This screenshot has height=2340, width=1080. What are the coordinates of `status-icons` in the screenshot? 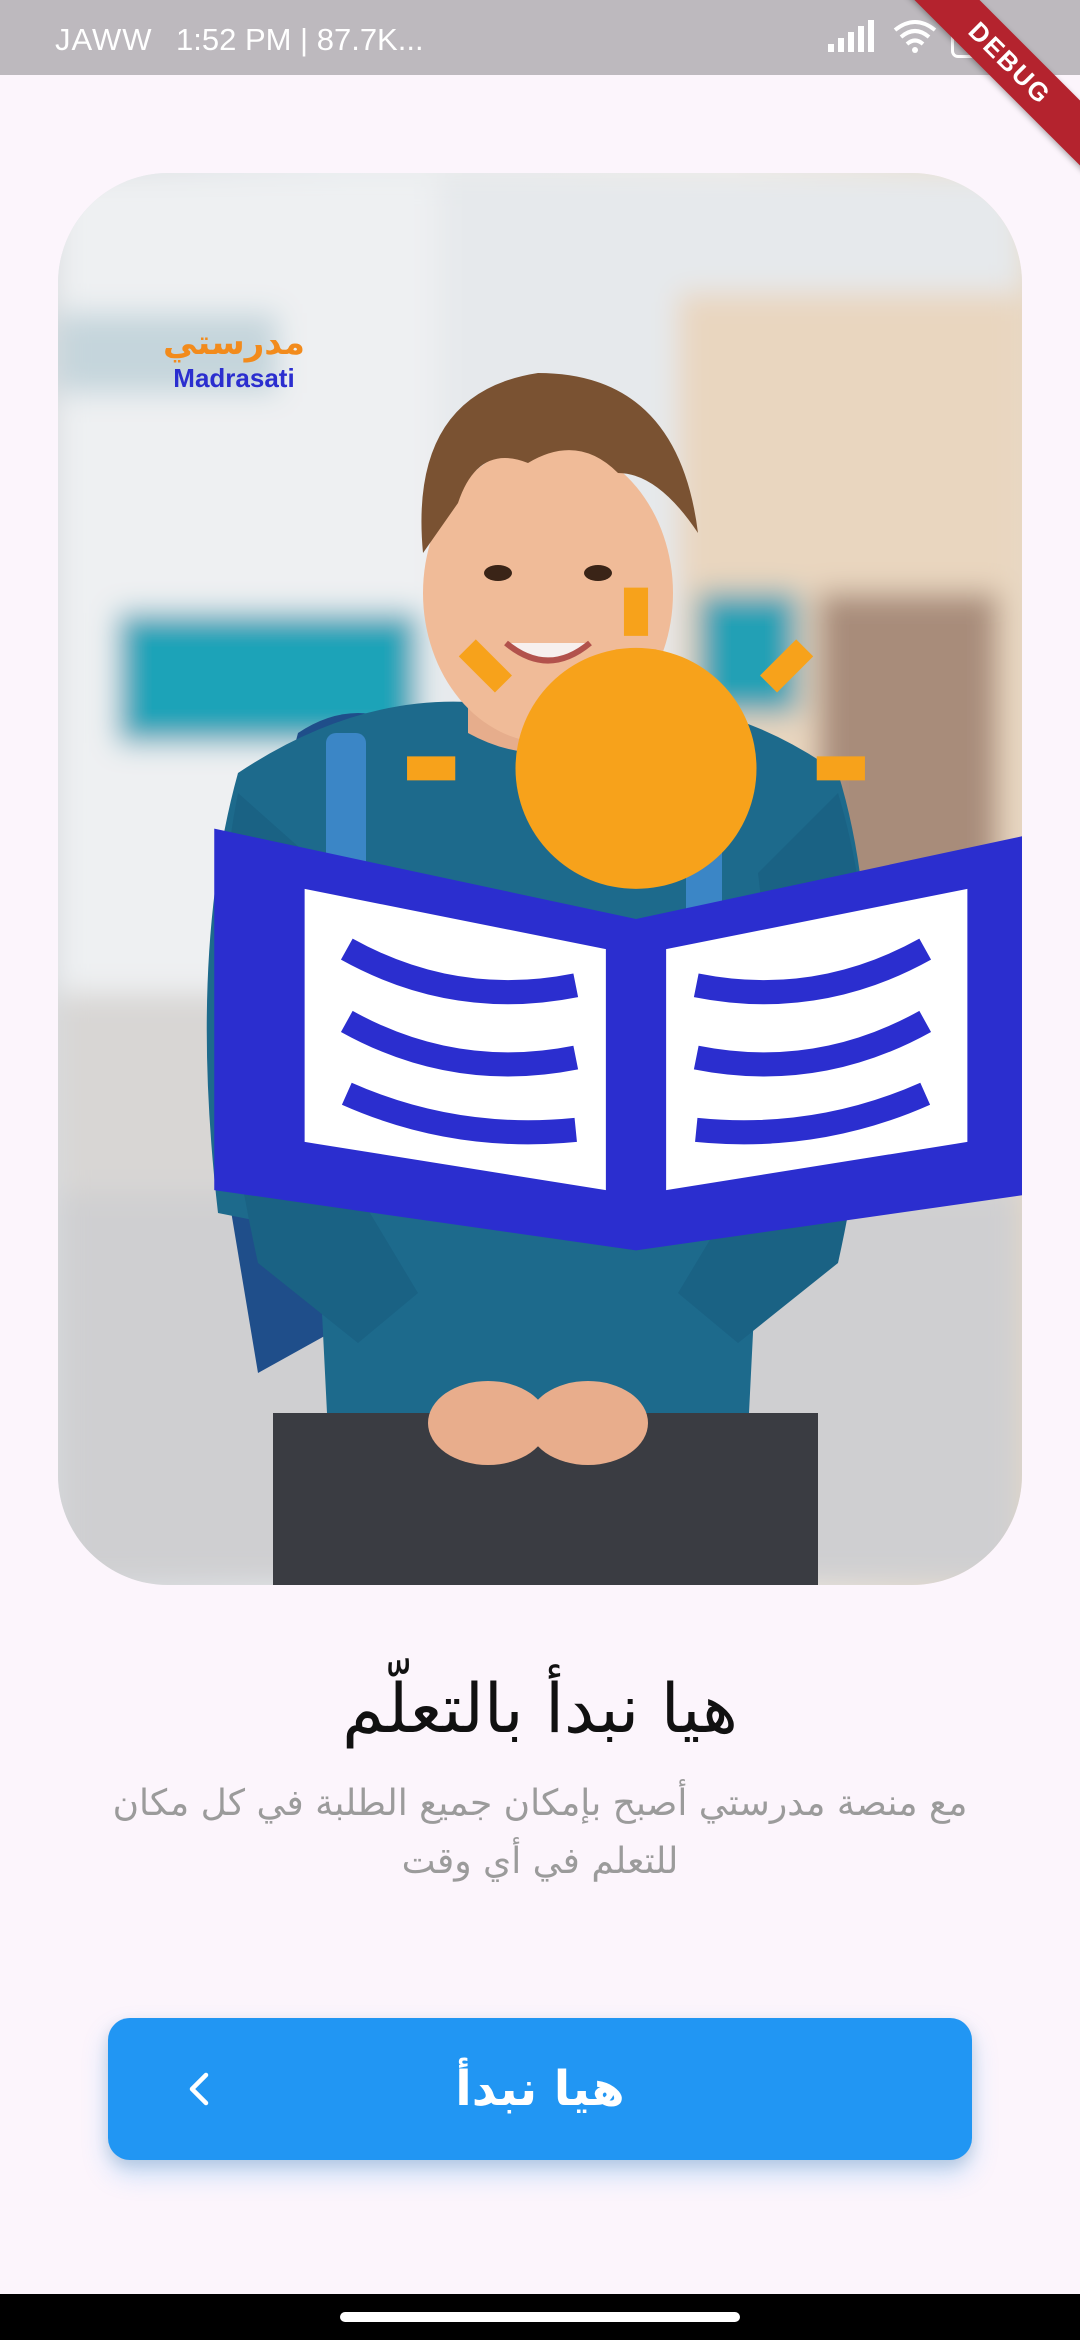 It's located at (882, 36).